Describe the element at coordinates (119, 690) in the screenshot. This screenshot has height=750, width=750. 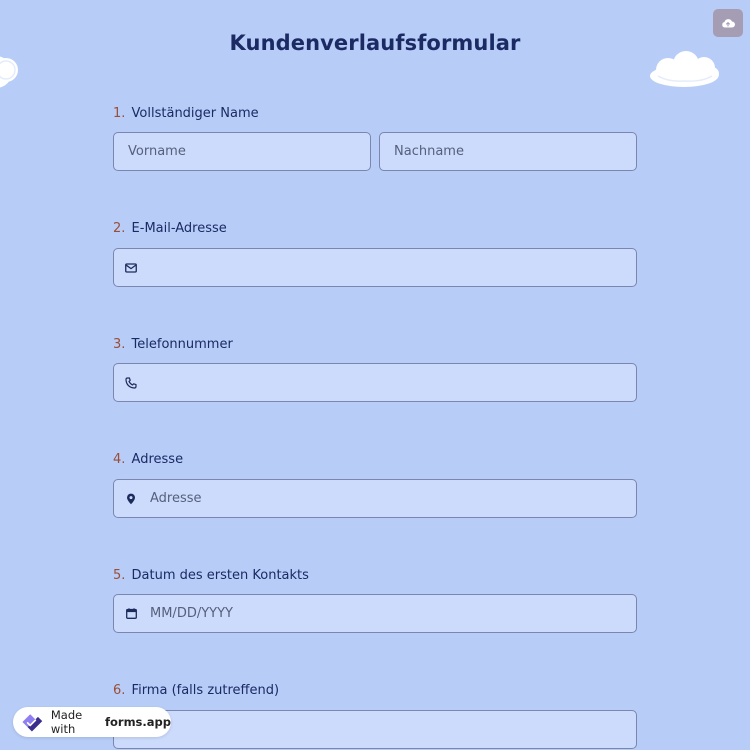
I see `question-number: 6.` at that location.